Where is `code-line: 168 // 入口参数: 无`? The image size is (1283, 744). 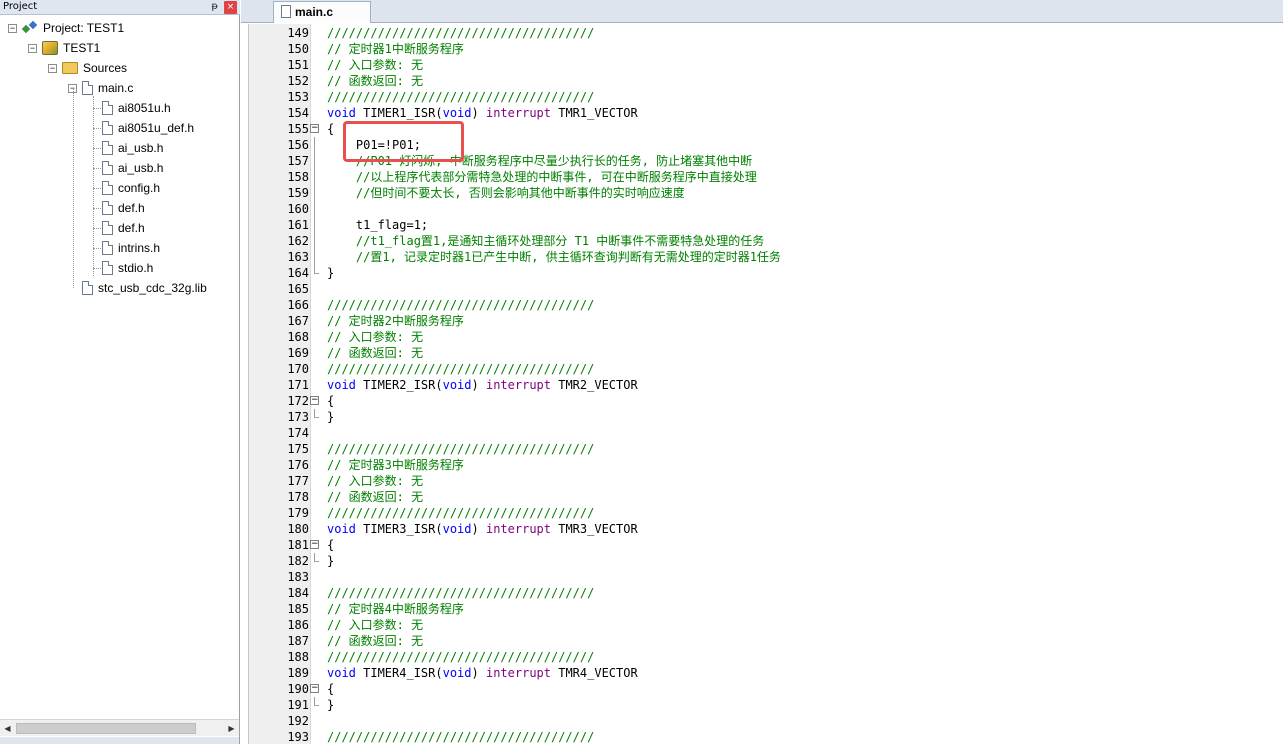
code-line: 168 // 入口参数: 无 is located at coordinates (785, 337).